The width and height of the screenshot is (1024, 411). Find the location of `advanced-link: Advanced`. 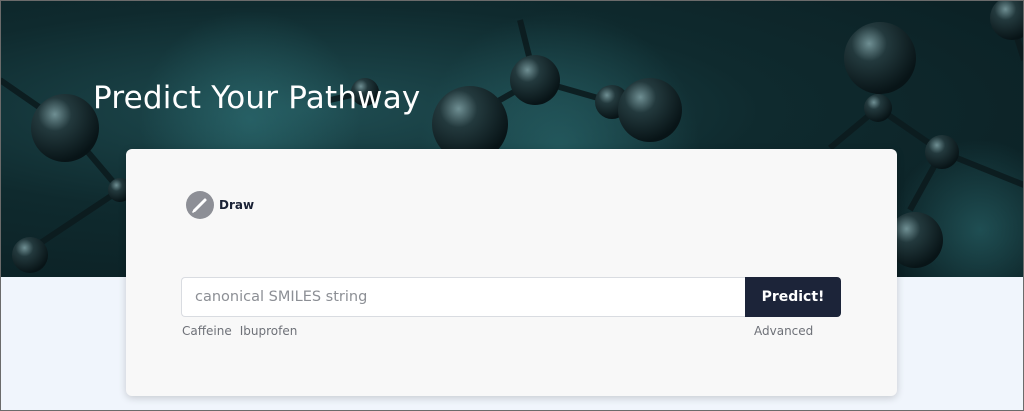

advanced-link: Advanced is located at coordinates (783, 331).